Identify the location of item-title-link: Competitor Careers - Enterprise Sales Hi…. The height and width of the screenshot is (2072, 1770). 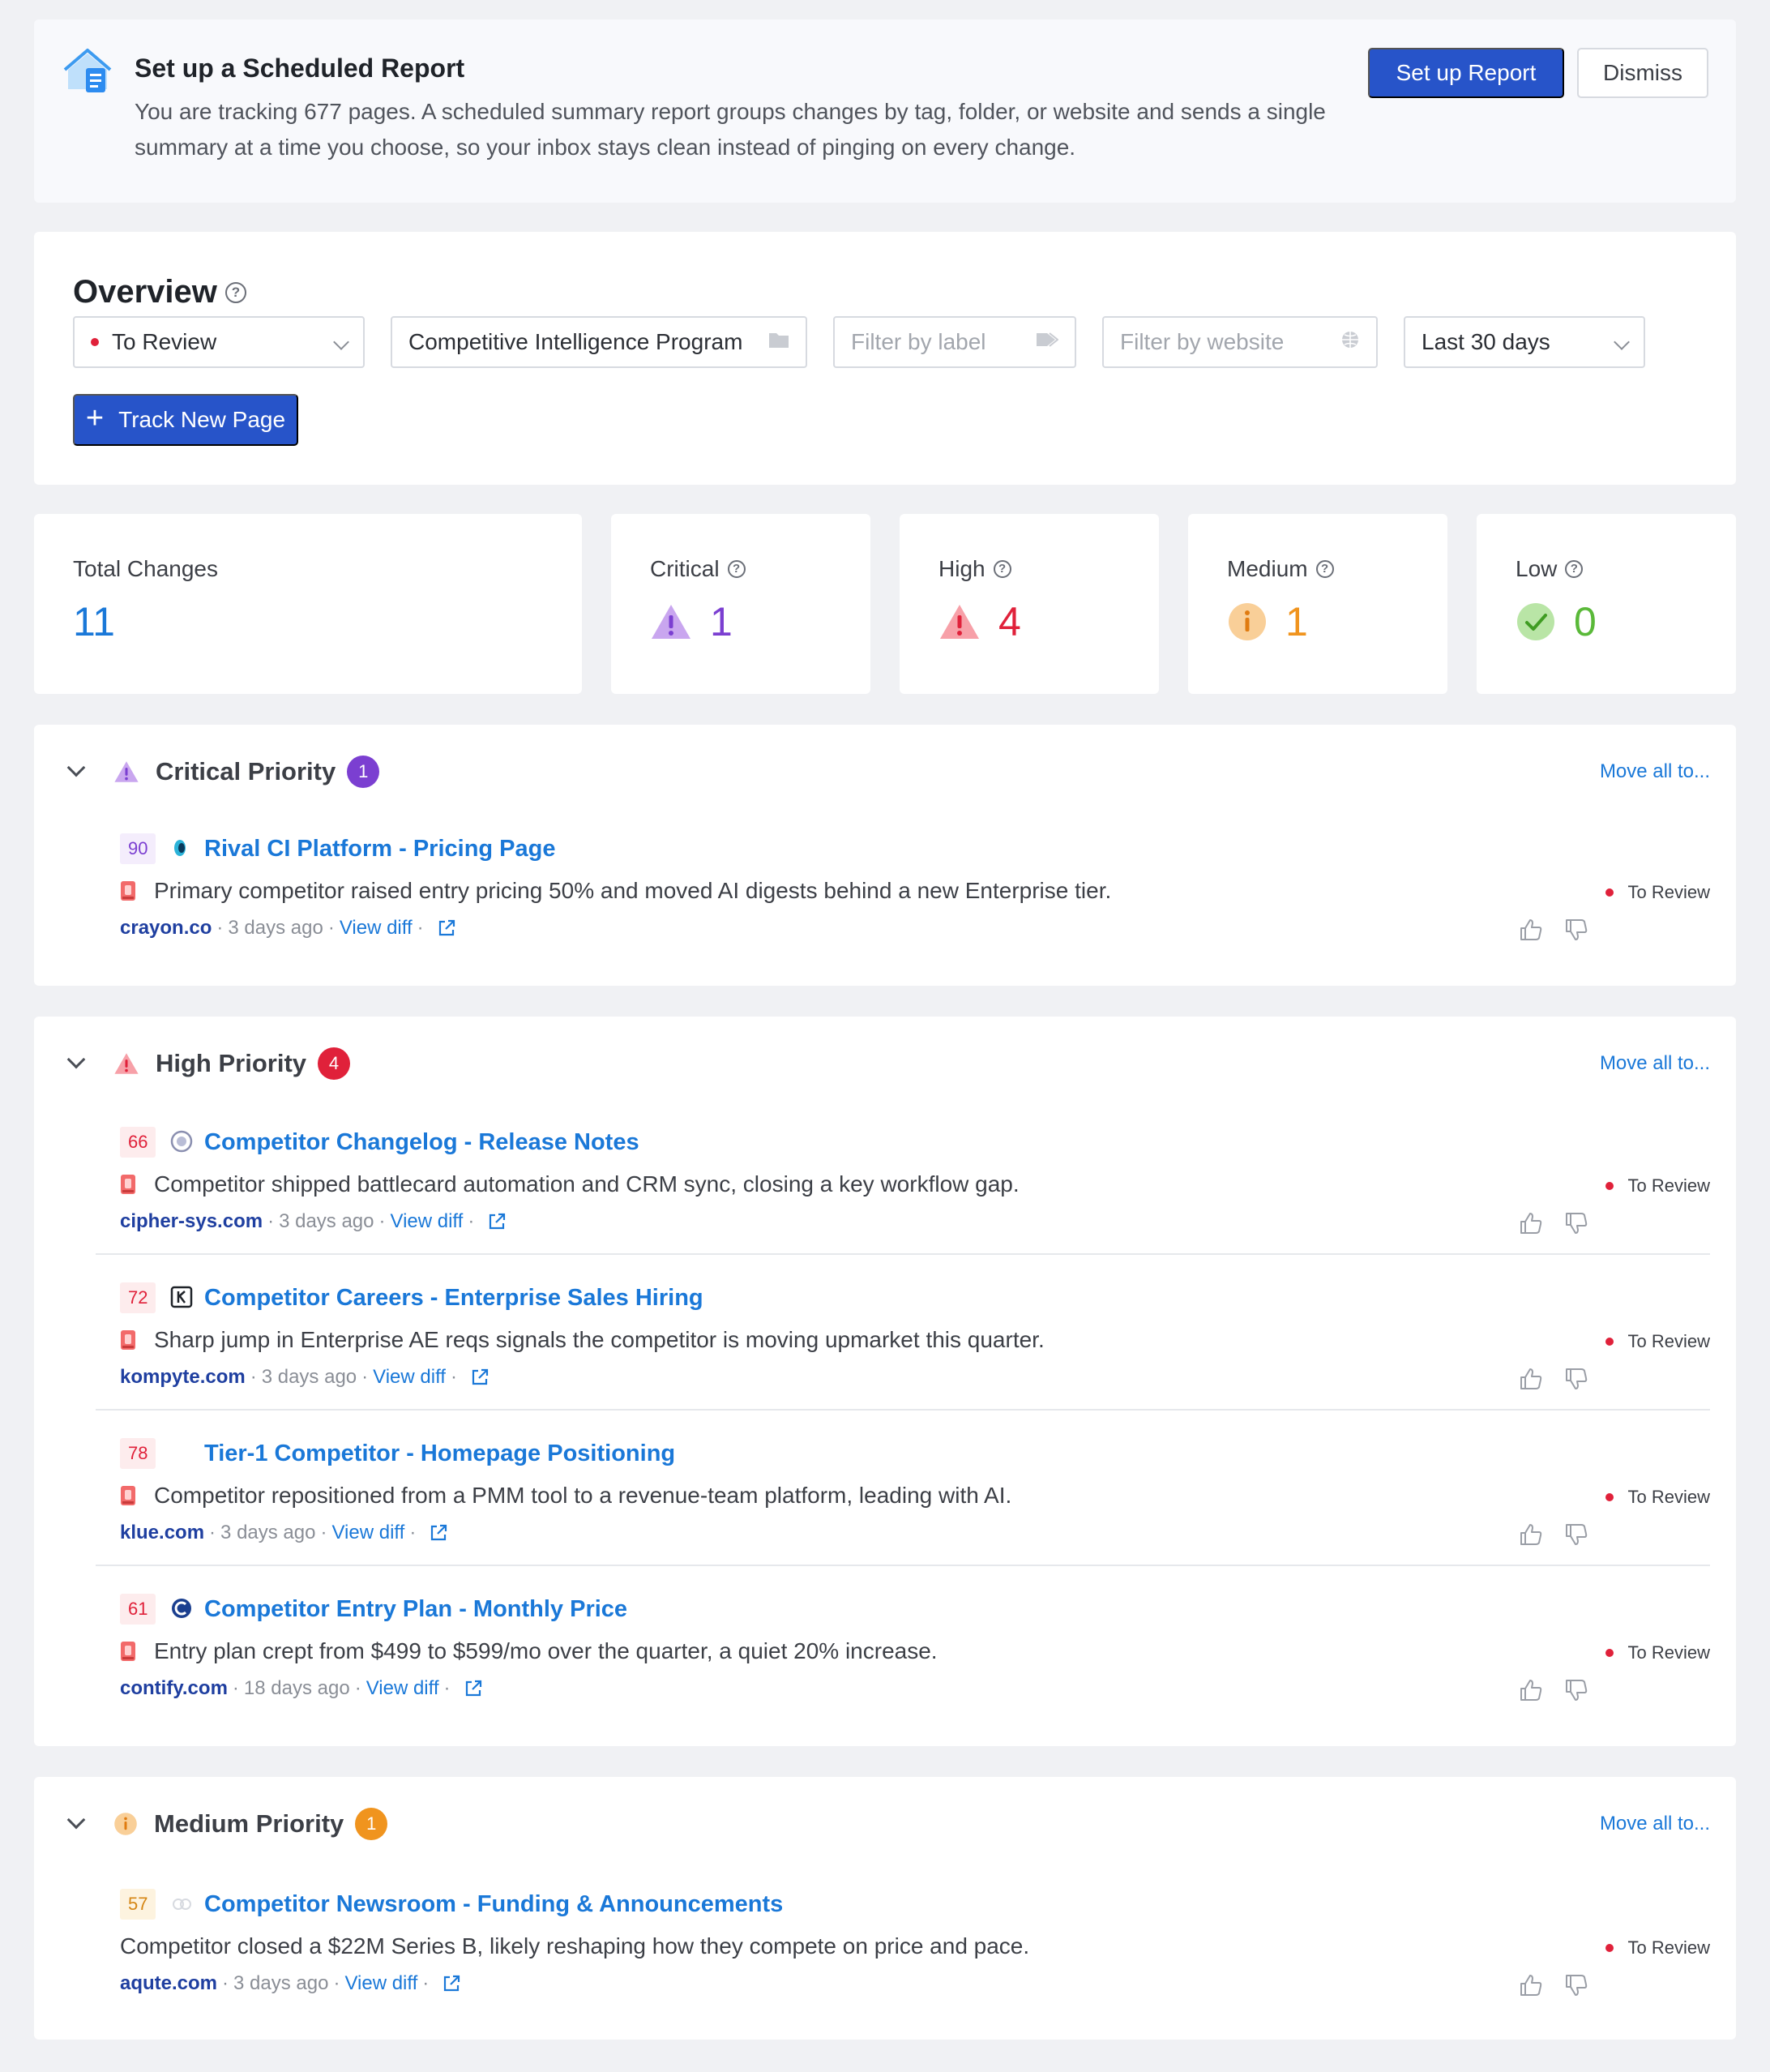
(454, 1298).